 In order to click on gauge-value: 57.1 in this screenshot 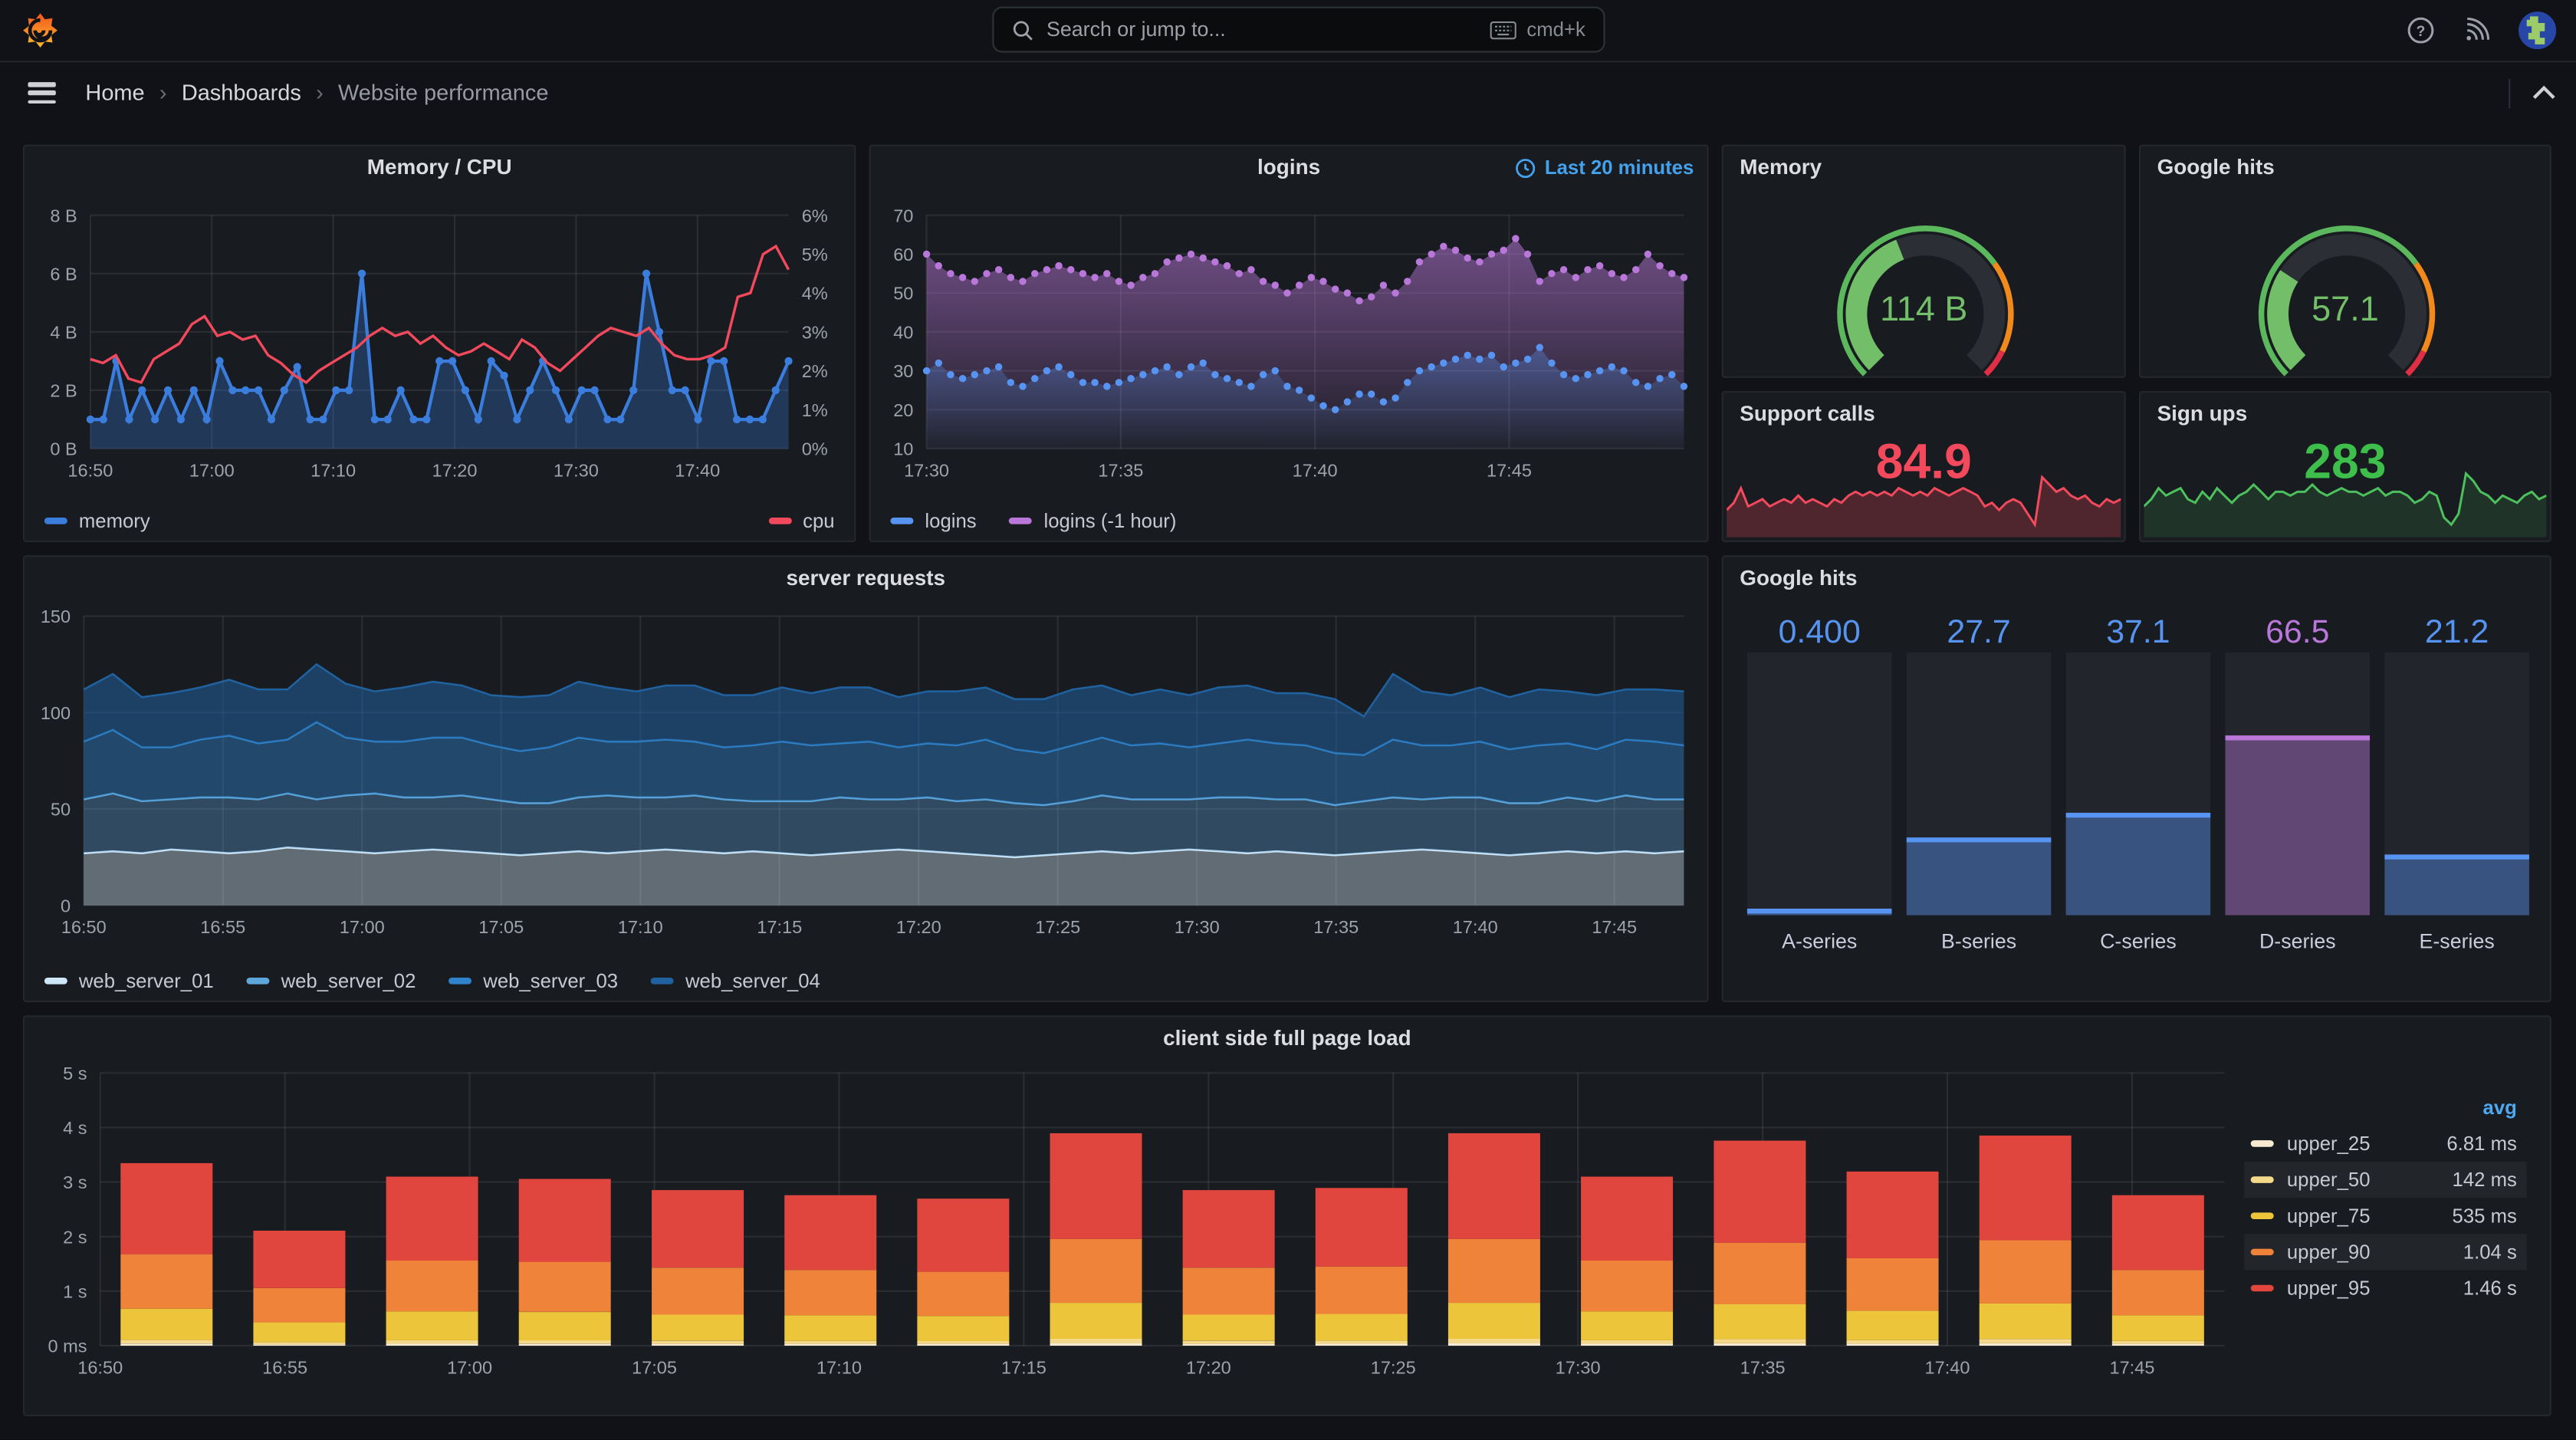, I will do `click(2345, 310)`.